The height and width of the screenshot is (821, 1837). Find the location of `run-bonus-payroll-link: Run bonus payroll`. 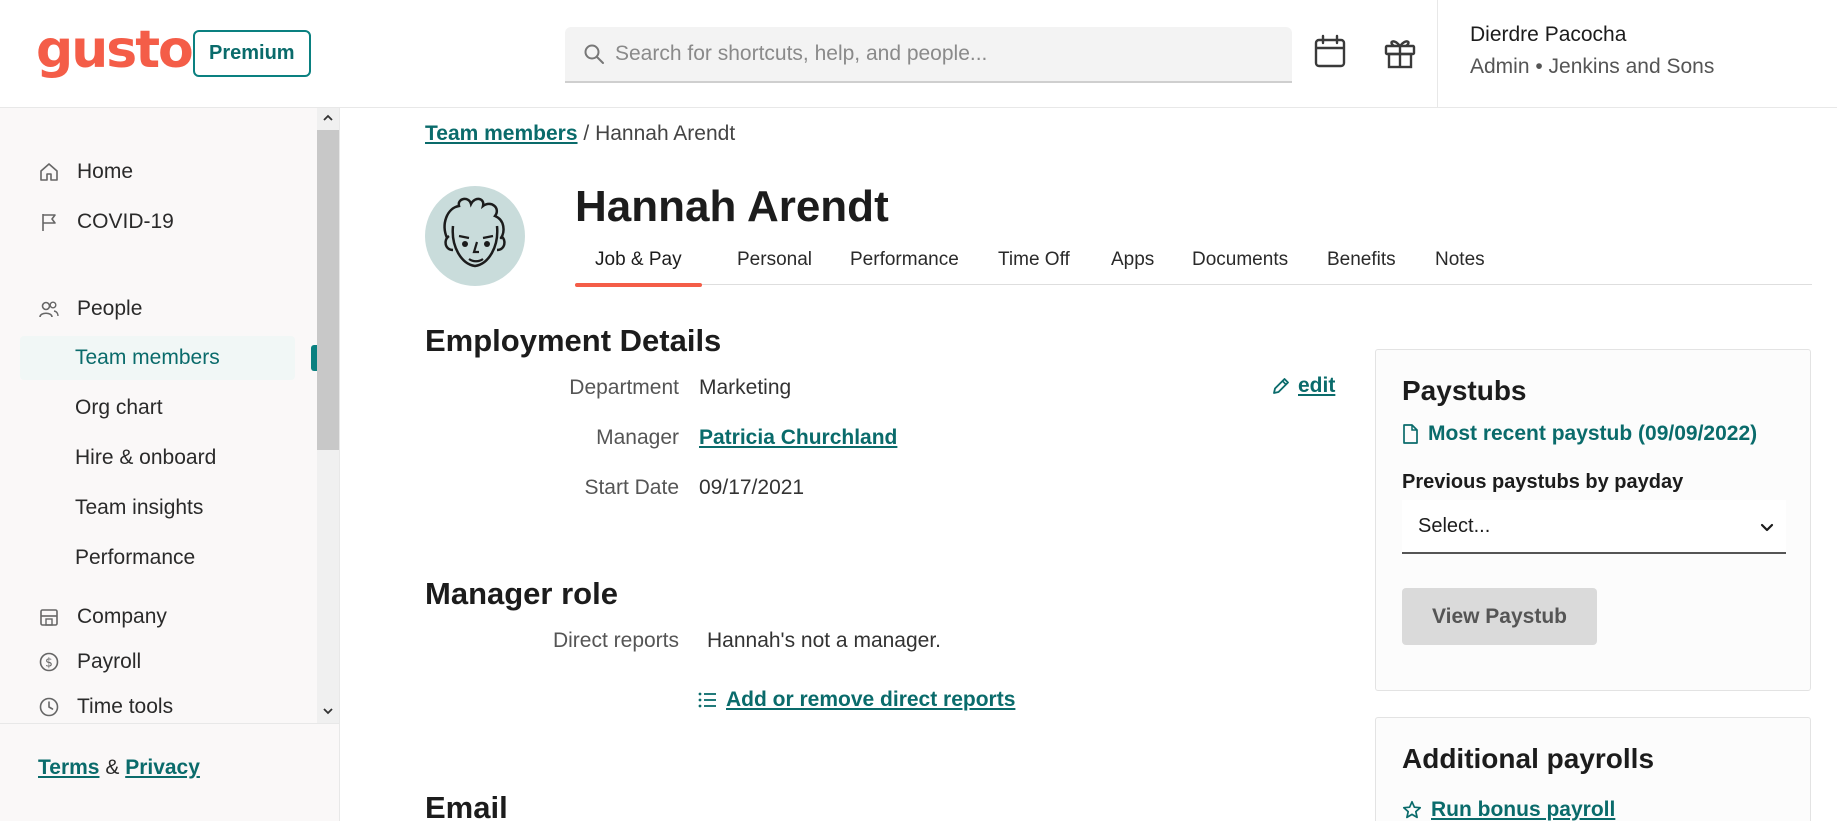

run-bonus-payroll-link: Run bonus payroll is located at coordinates (1508, 809).